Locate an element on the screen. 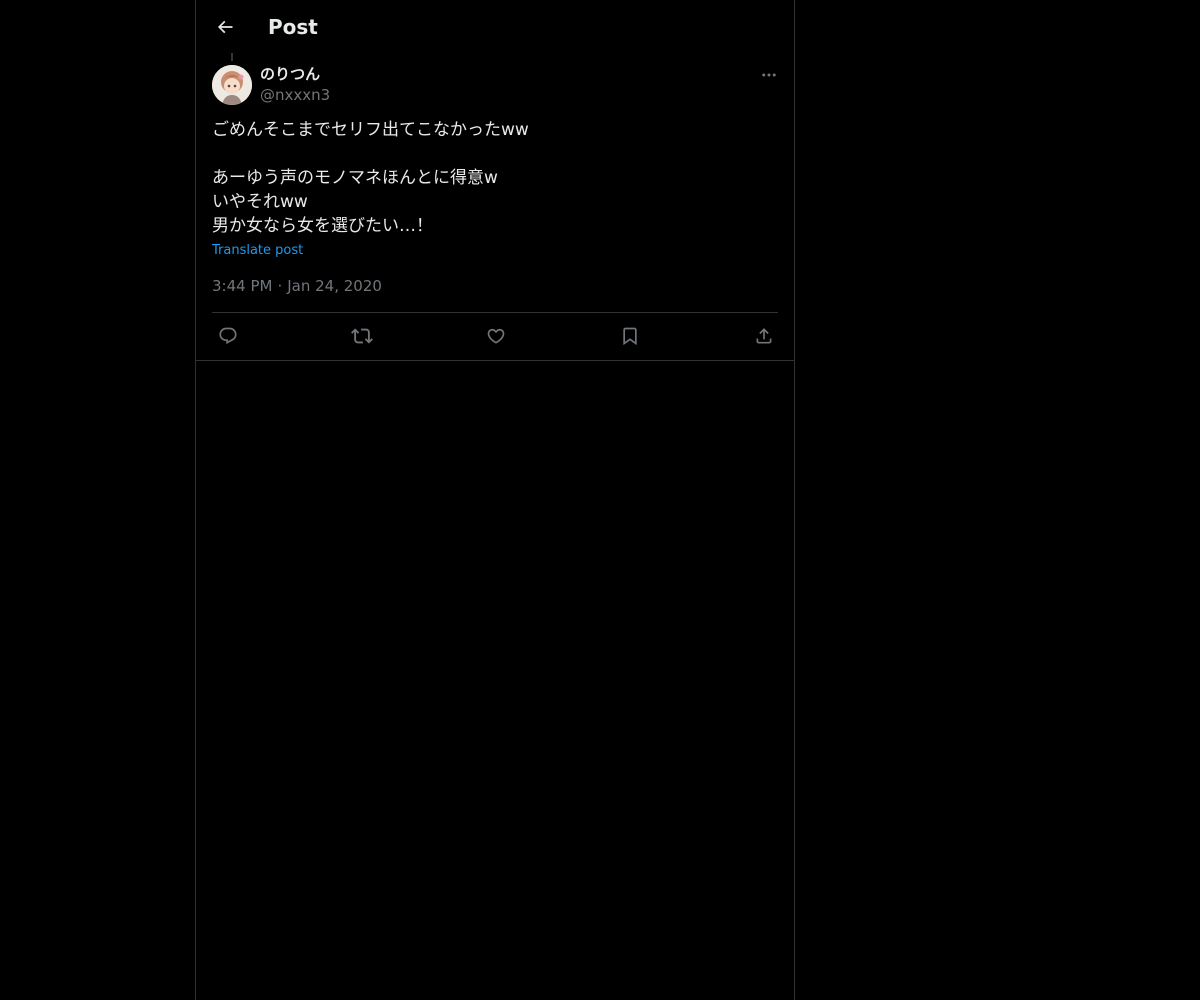 The height and width of the screenshot is (1000, 1200). post-text-line: ごめんそこまでセリフ出てこなかったww is located at coordinates (370, 130).